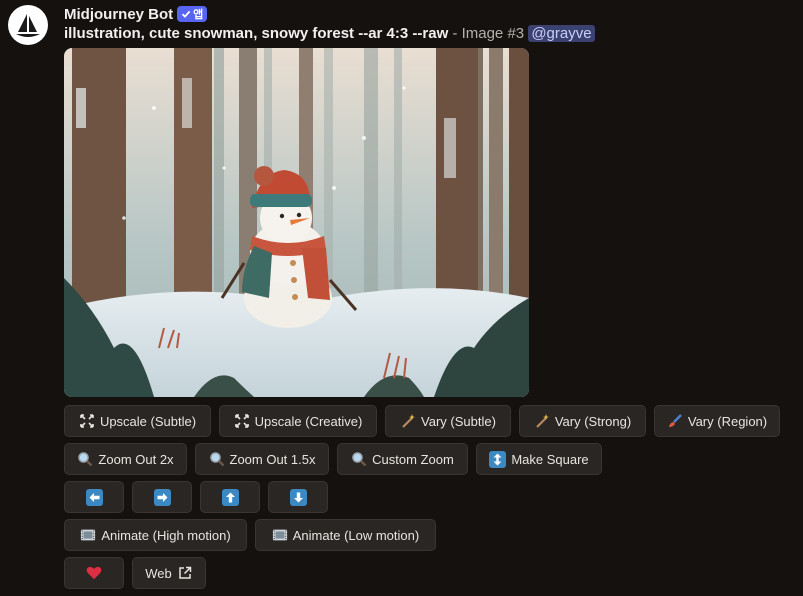 Image resolution: width=803 pixels, height=596 pixels. I want to click on pan-up-button, so click(230, 497).